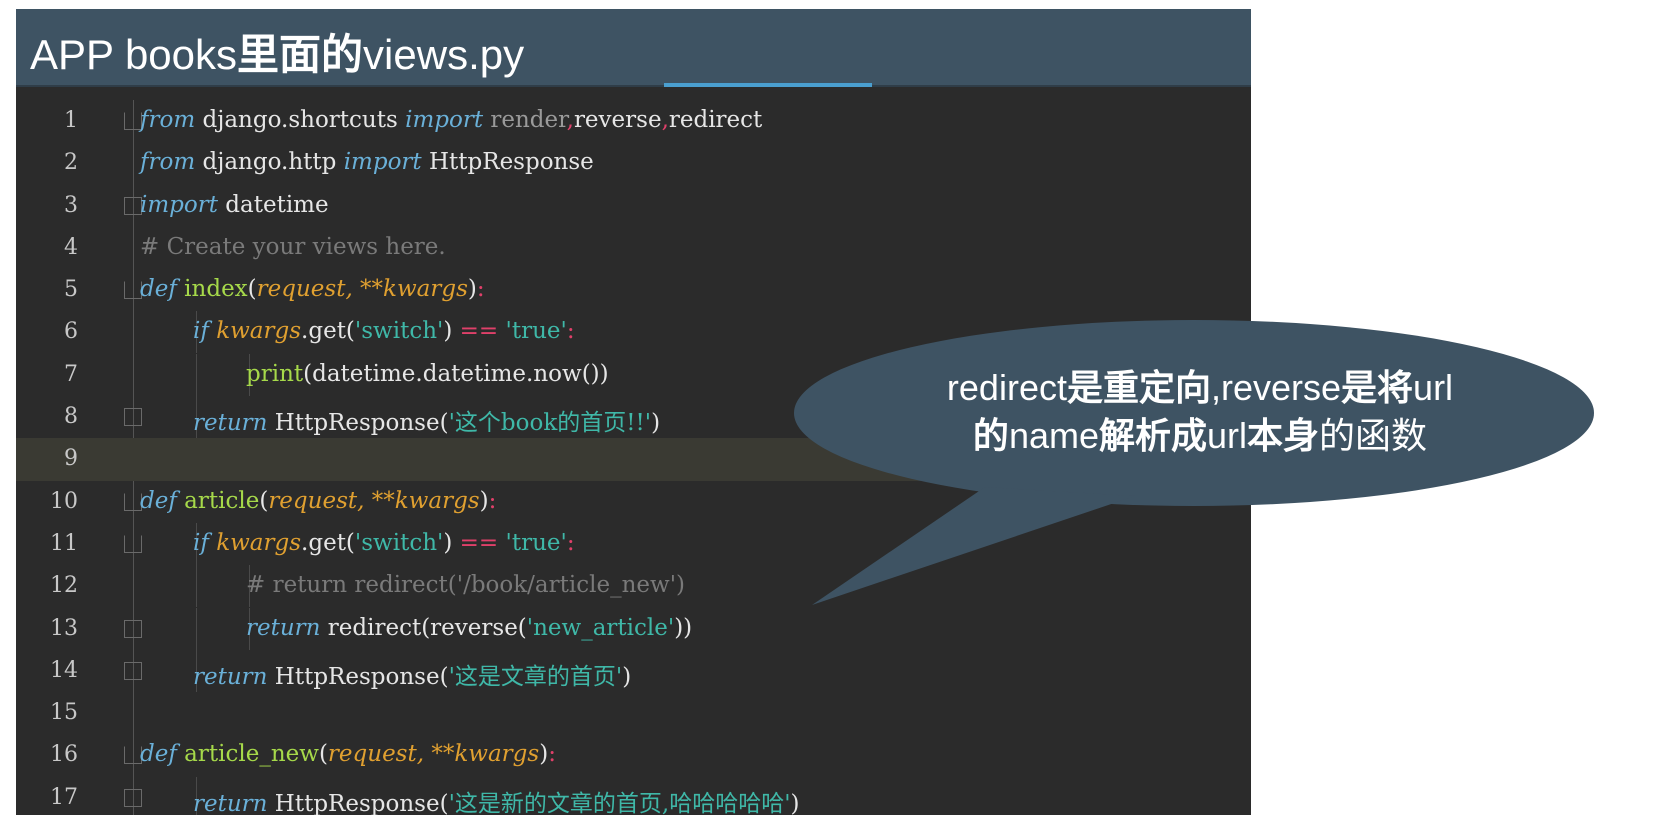  I want to click on code-line: 12 # return redirect('/book/article_new'), so click(633, 586).